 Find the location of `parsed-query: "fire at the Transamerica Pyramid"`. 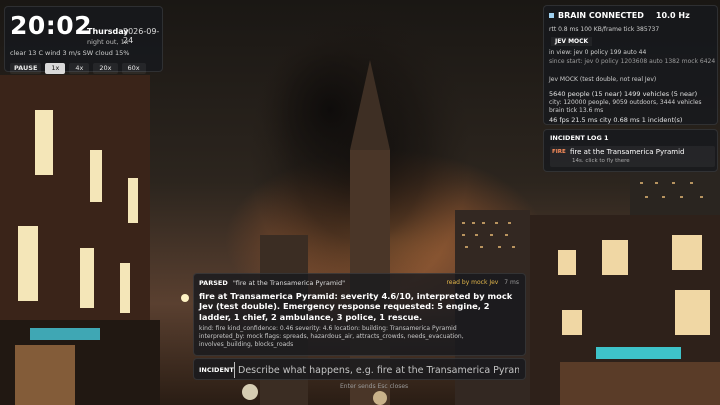

parsed-query: "fire at the Transamerica Pyramid" is located at coordinates (289, 283).